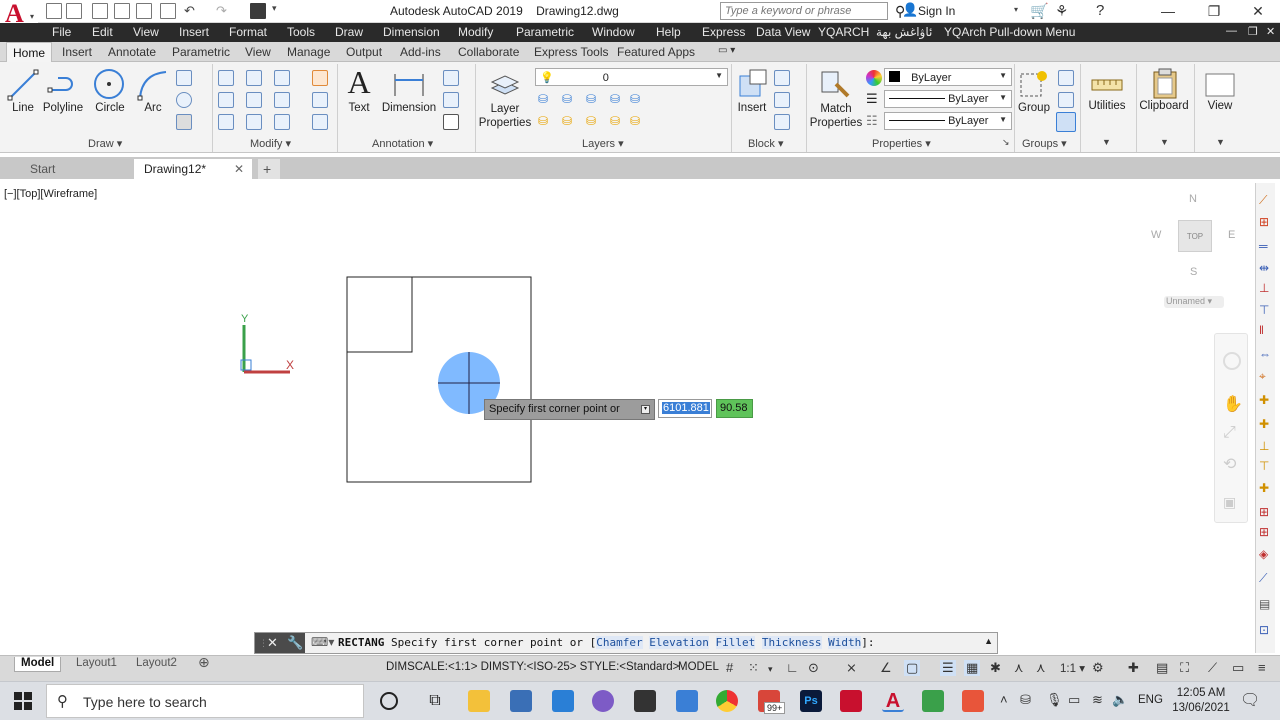 This screenshot has height=720, width=1280. What do you see at coordinates (752, 108) in the screenshot?
I see `insert-button: Insert` at bounding box center [752, 108].